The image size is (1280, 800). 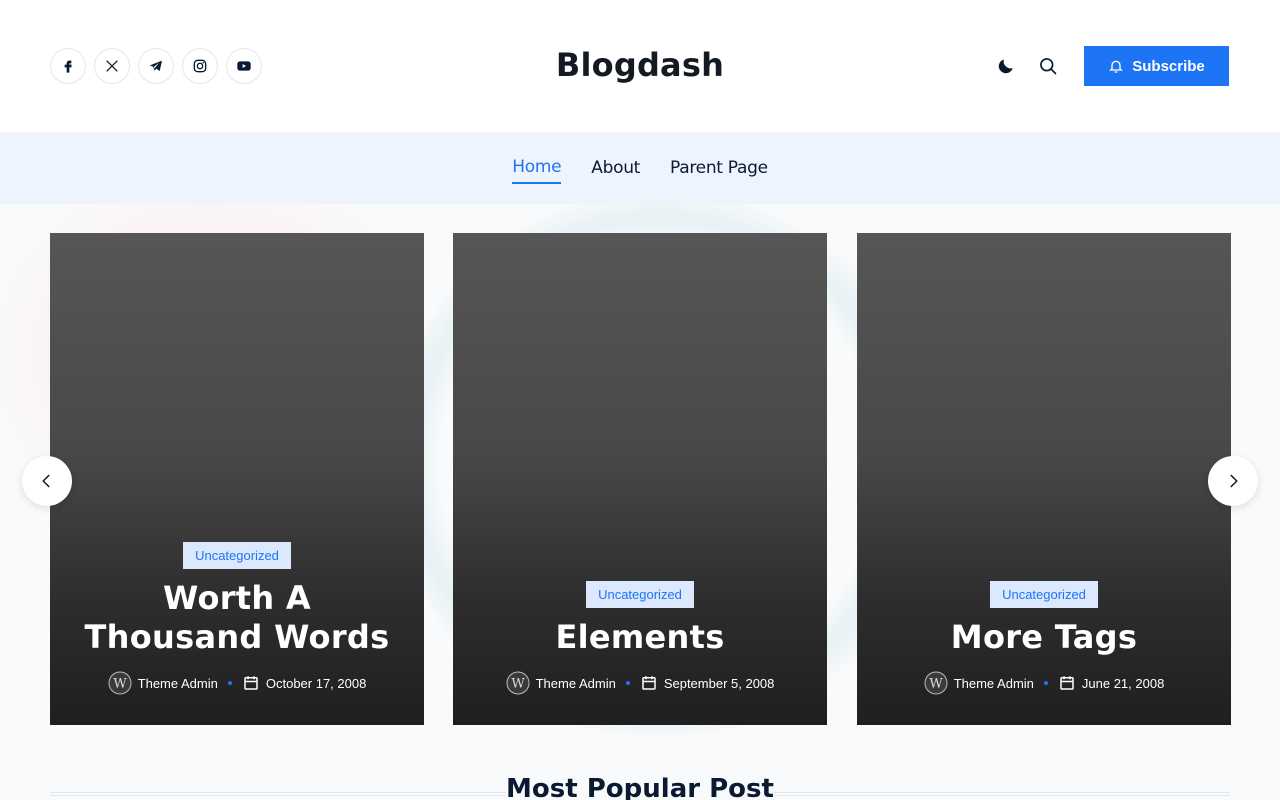 I want to click on slider-prev-button, so click(x=47, y=481).